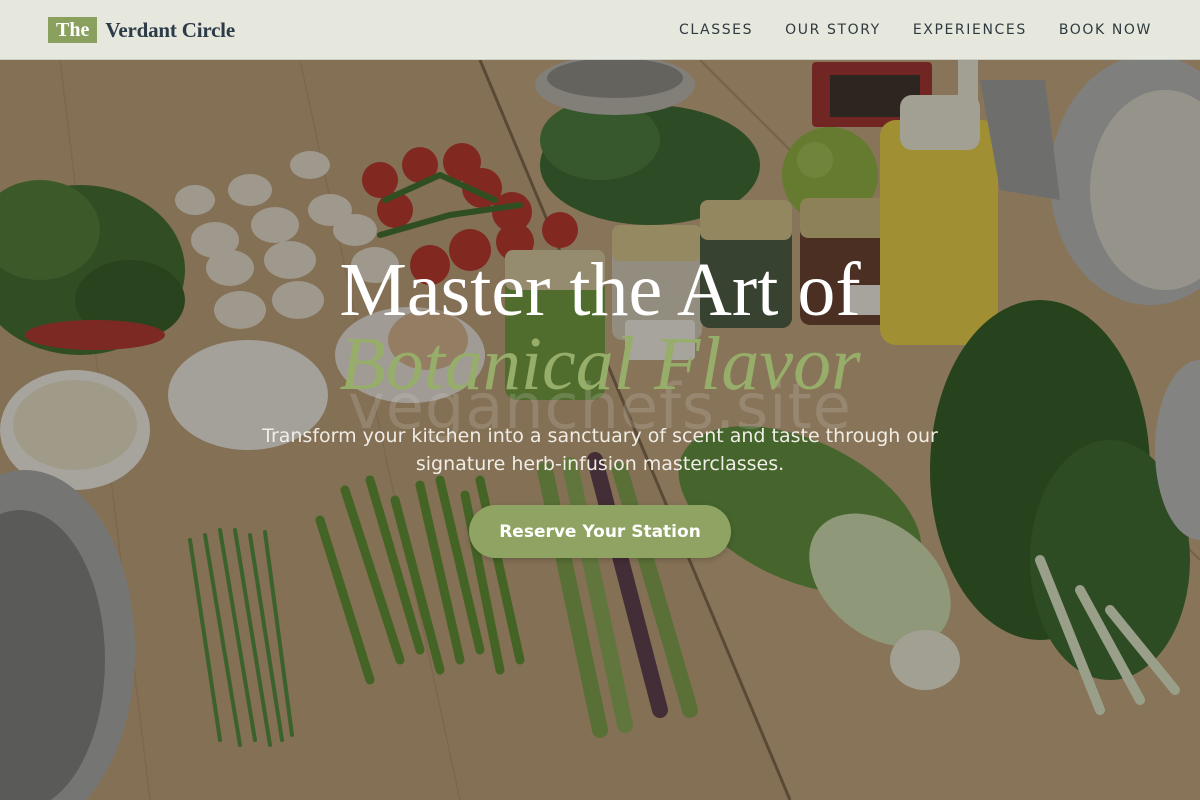  I want to click on nav-link-experiences: EXPERIENCES, so click(970, 30).